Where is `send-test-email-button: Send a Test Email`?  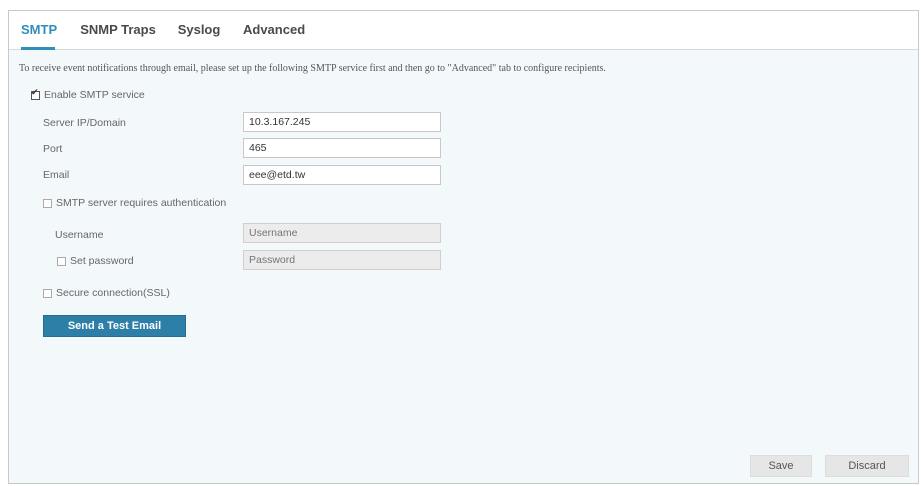 send-test-email-button: Send a Test Email is located at coordinates (114, 326).